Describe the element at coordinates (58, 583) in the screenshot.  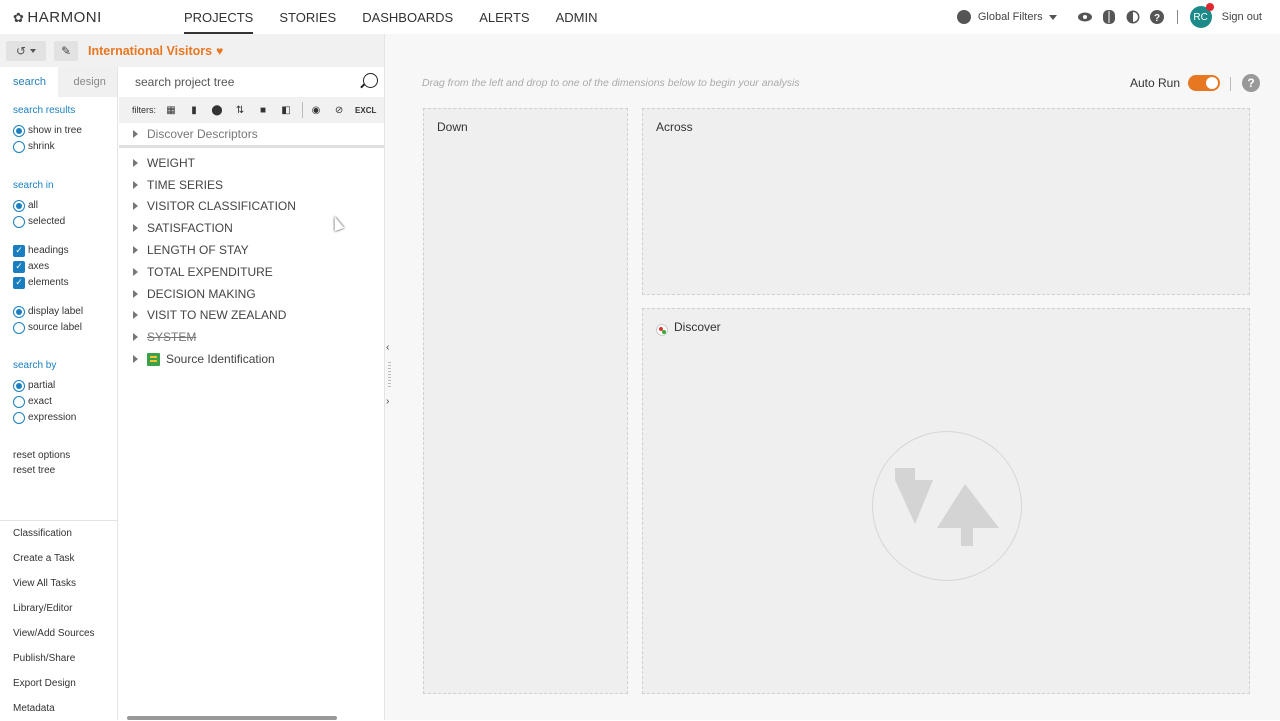
I see `menu-view-all-tasks: View All Tasks` at that location.